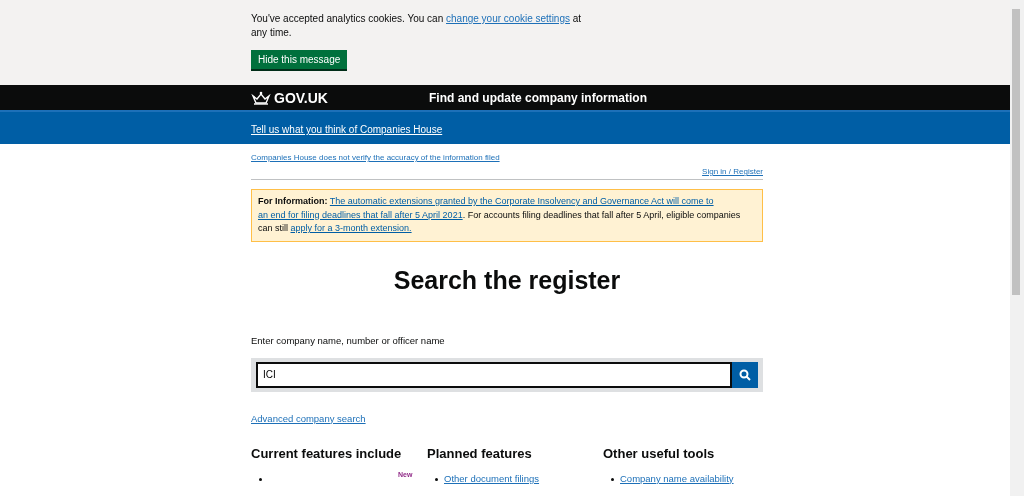 This screenshot has width=1024, height=496. What do you see at coordinates (347, 129) in the screenshot?
I see `feedback-link: Tell us what you think of Companies House` at bounding box center [347, 129].